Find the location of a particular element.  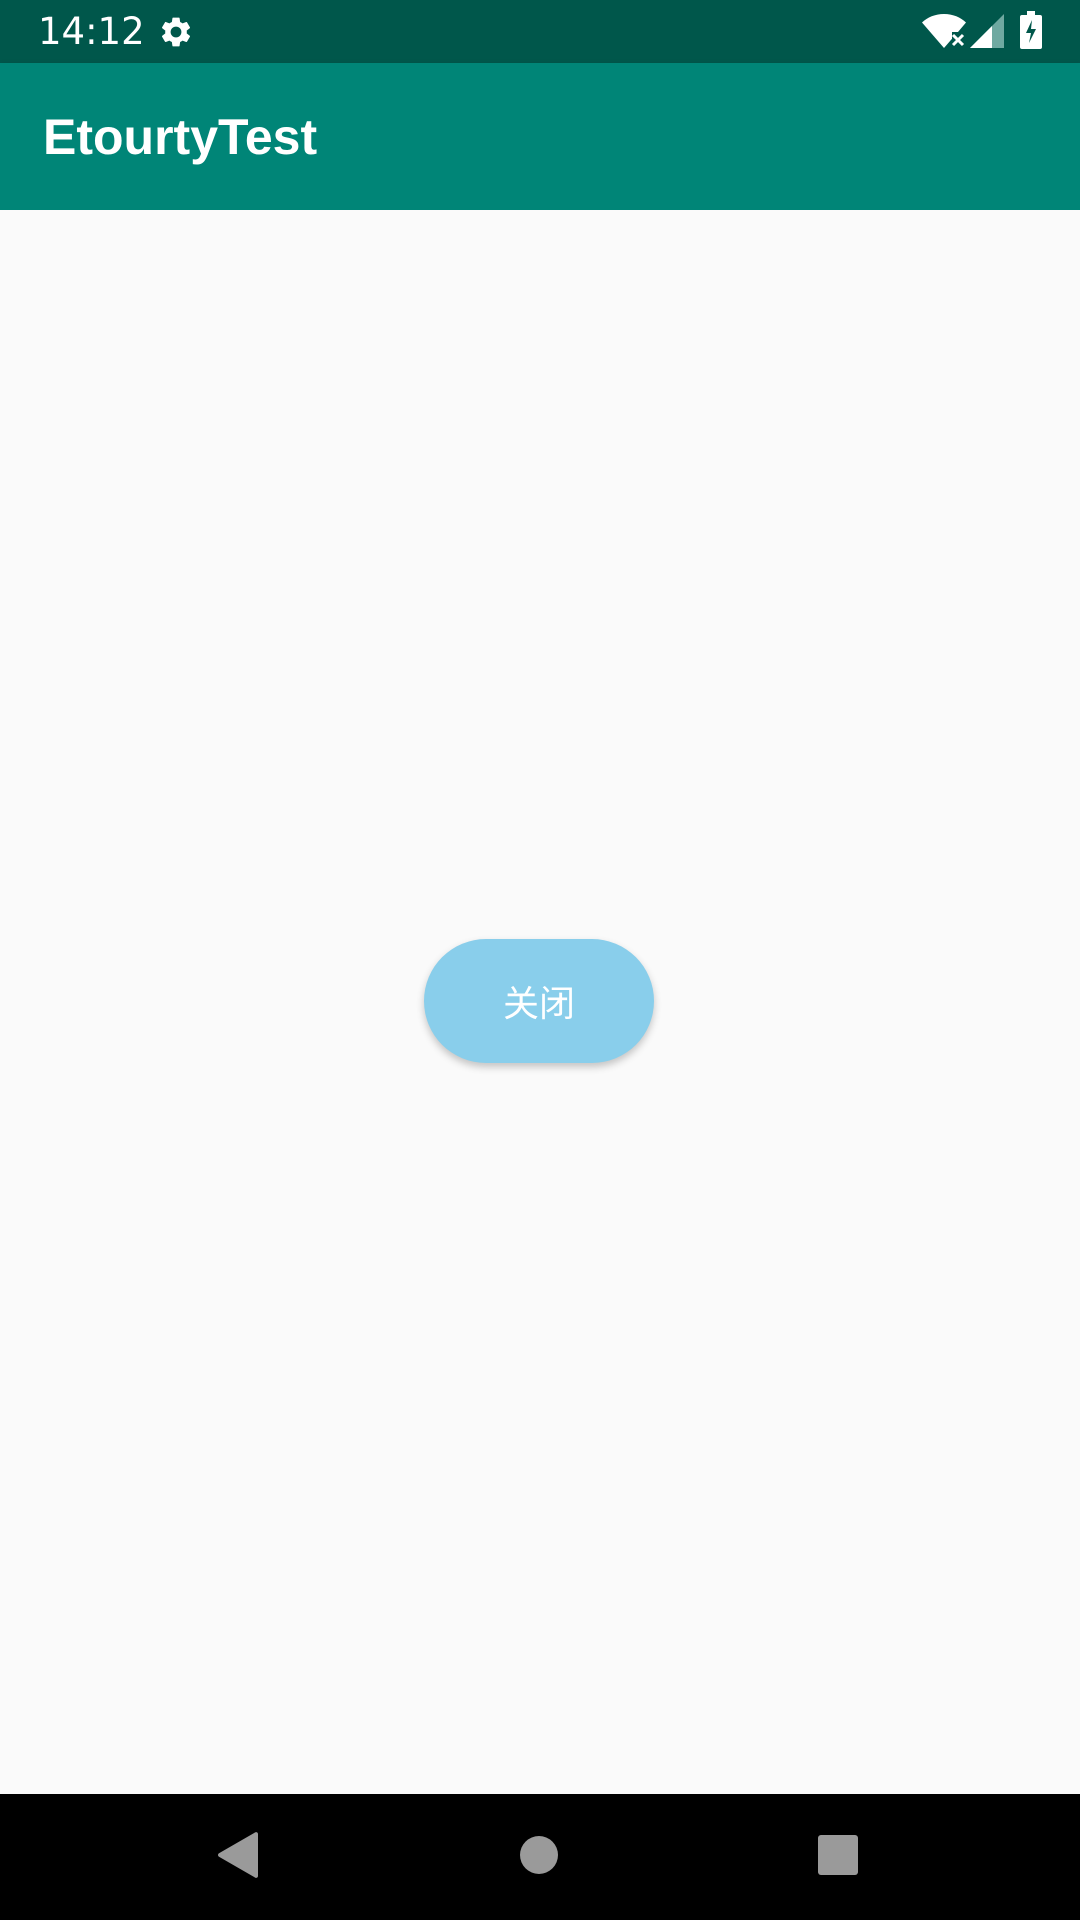

navigation-bar is located at coordinates (540, 1857).